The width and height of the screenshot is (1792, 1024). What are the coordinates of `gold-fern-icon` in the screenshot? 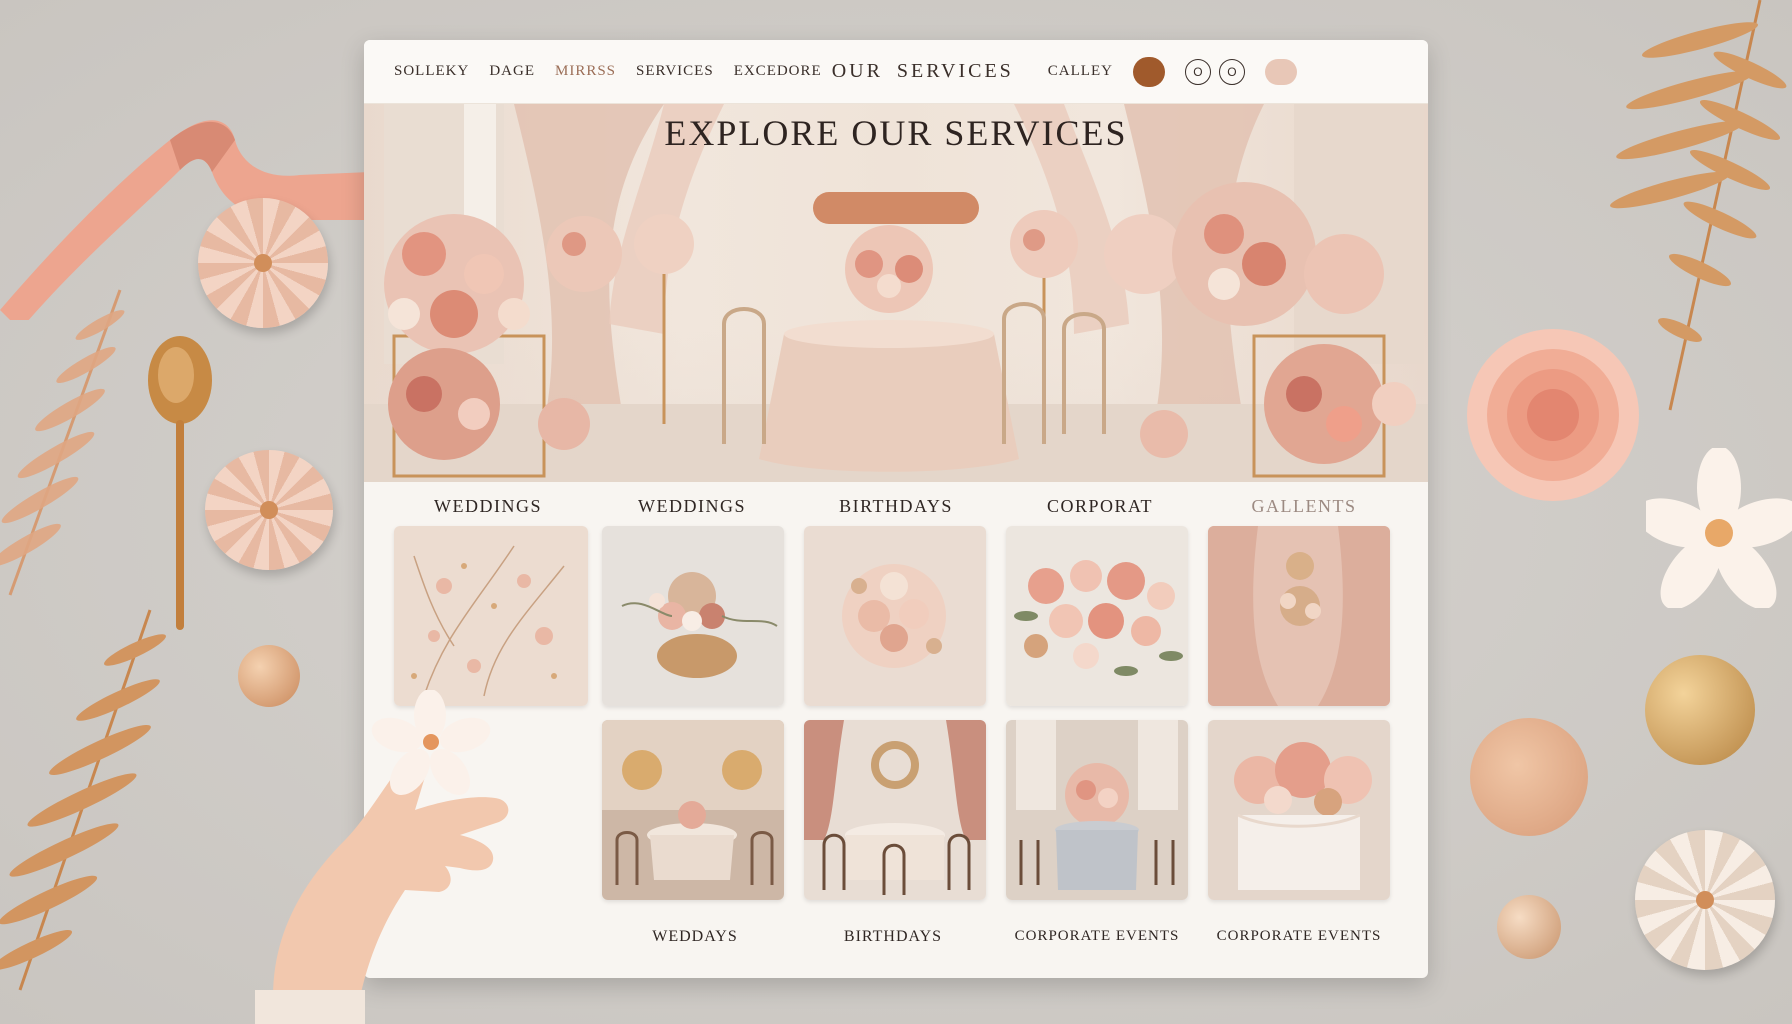 It's located at (83, 800).